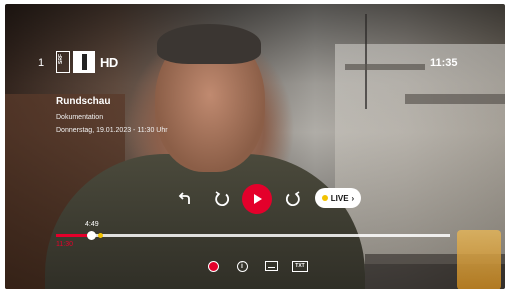 The height and width of the screenshot is (291, 506). I want to click on background-shelf, so click(385, 67).